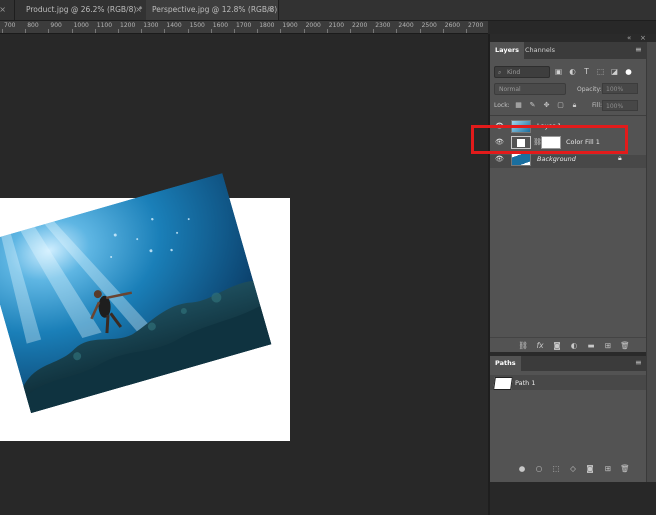  I want to click on image-filter-icon: ▣, so click(558, 71).